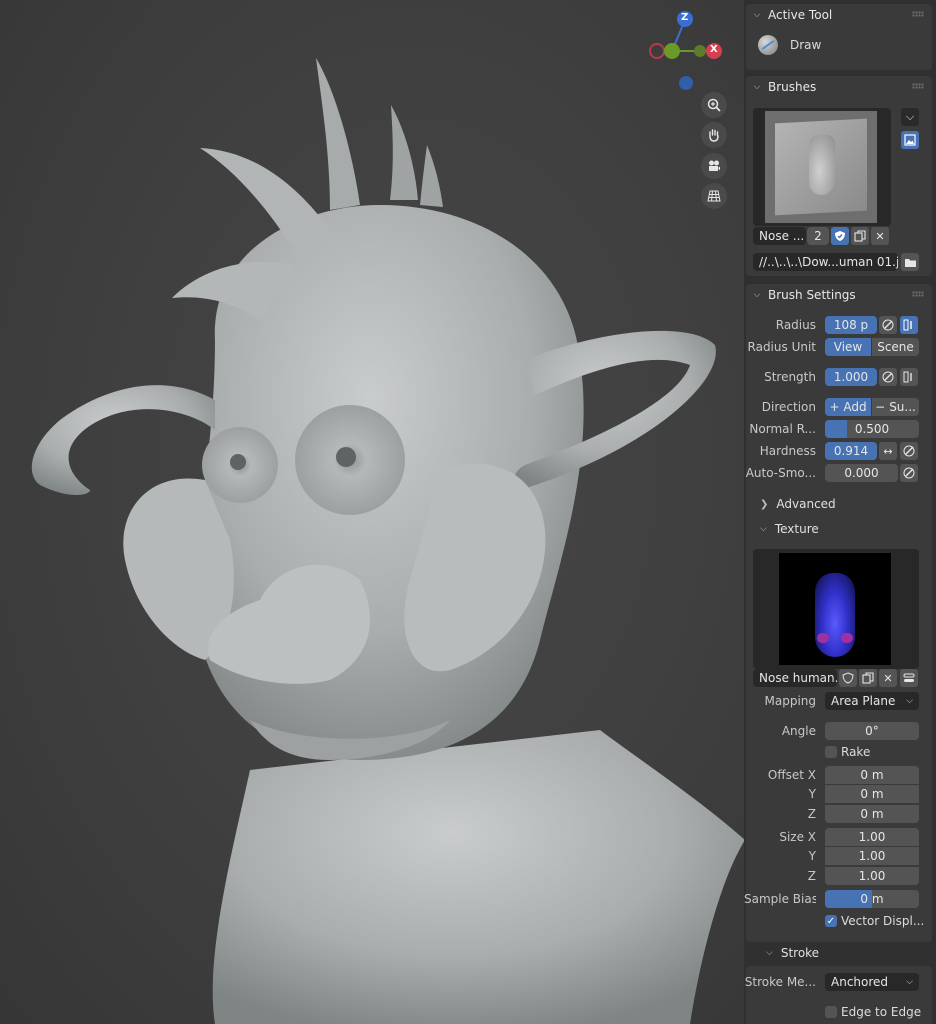 The image size is (936, 1024). I want to click on brush-preview-thumbnail, so click(822, 167).